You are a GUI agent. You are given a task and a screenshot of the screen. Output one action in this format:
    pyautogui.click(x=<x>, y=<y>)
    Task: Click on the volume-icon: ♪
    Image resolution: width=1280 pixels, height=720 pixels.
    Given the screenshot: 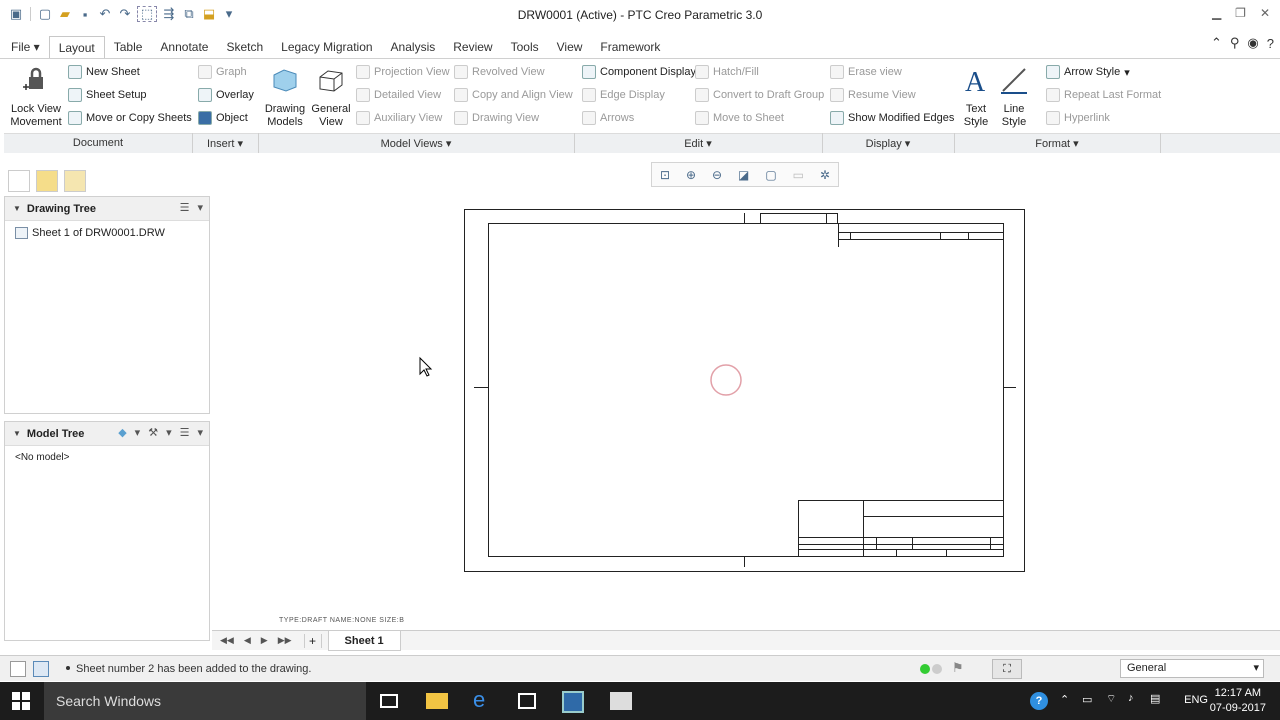 What is the action you would take?
    pyautogui.click(x=1131, y=698)
    